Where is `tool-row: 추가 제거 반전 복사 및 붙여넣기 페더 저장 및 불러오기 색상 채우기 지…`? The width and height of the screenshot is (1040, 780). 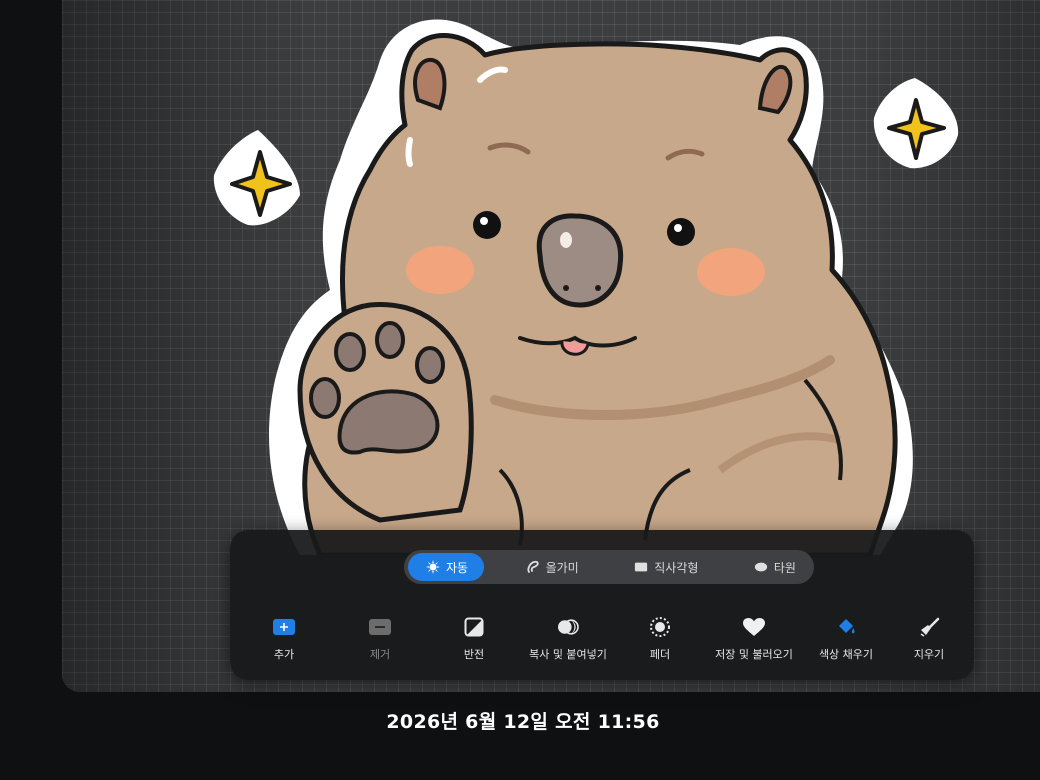
tool-row: 추가 제거 반전 복사 및 붙여넣기 페더 저장 및 불러오기 색상 채우기 지… is located at coordinates (604, 642).